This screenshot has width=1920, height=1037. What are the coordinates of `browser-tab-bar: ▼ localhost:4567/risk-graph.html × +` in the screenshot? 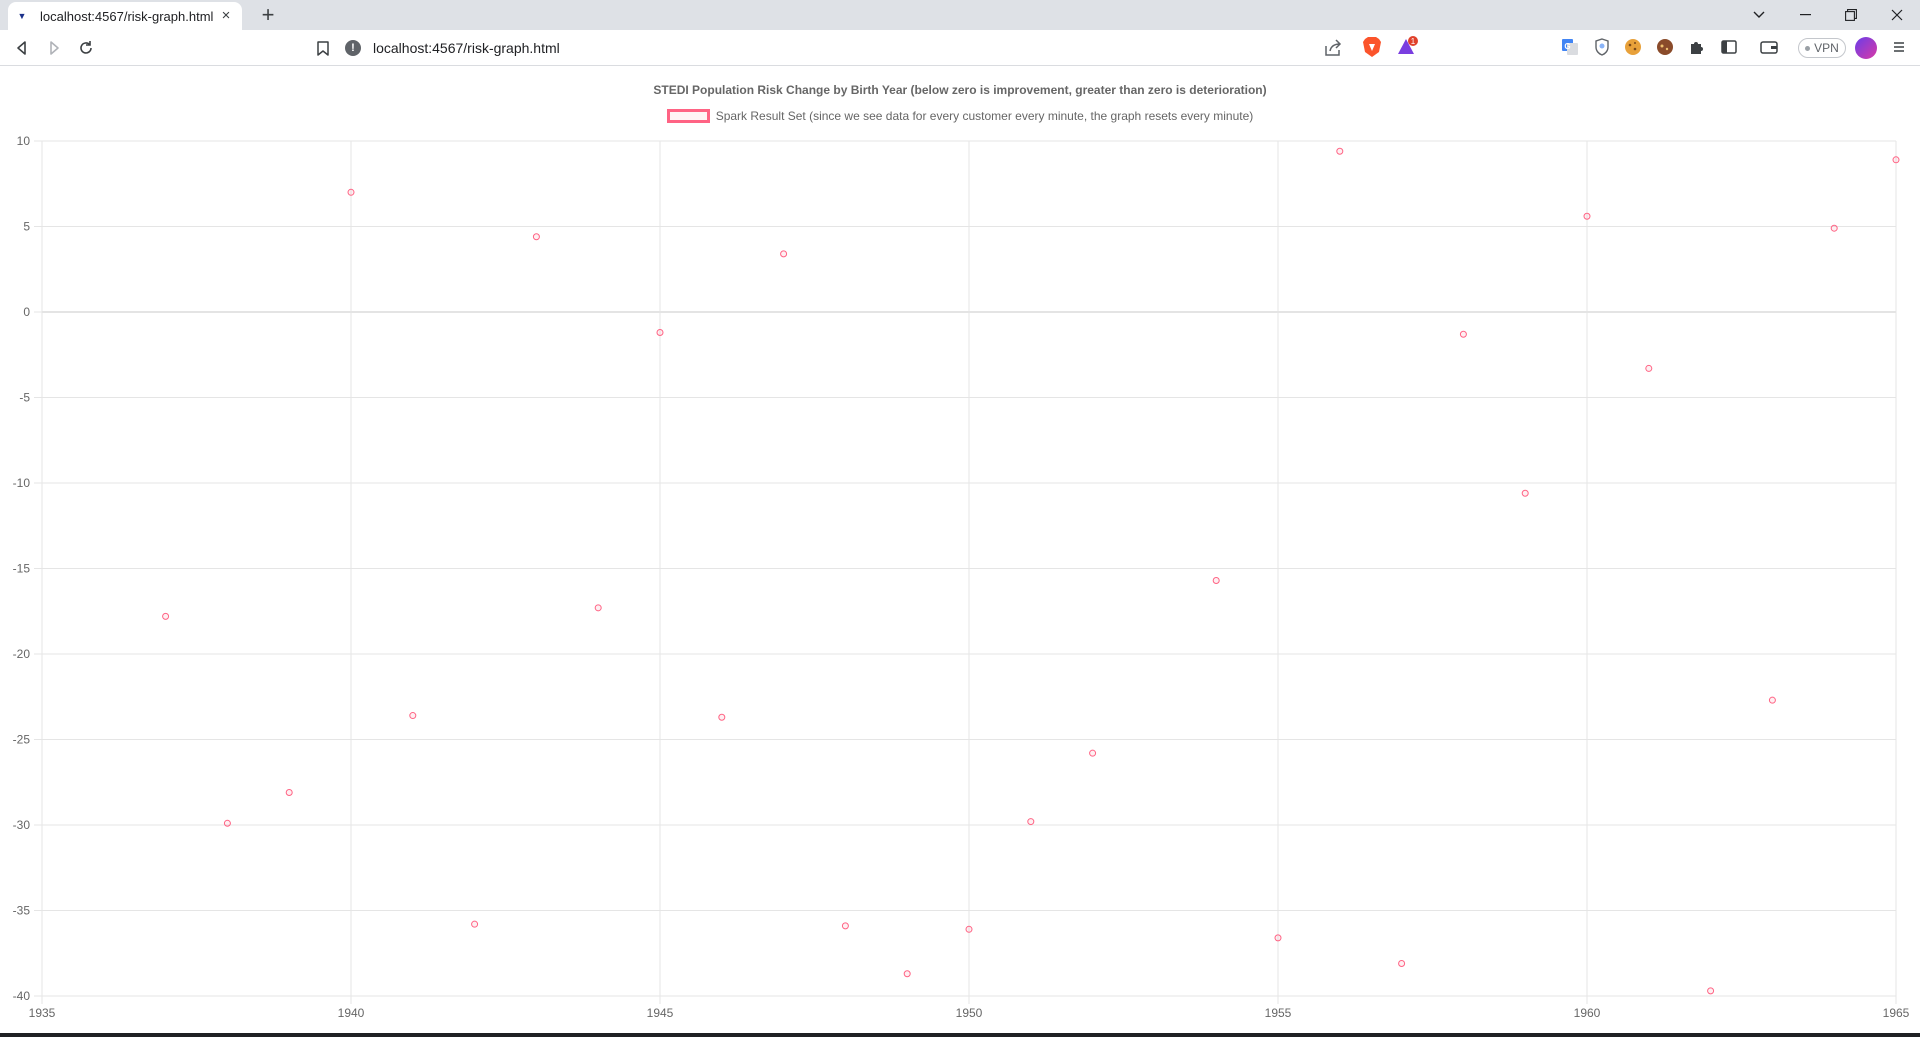 It's located at (960, 15).